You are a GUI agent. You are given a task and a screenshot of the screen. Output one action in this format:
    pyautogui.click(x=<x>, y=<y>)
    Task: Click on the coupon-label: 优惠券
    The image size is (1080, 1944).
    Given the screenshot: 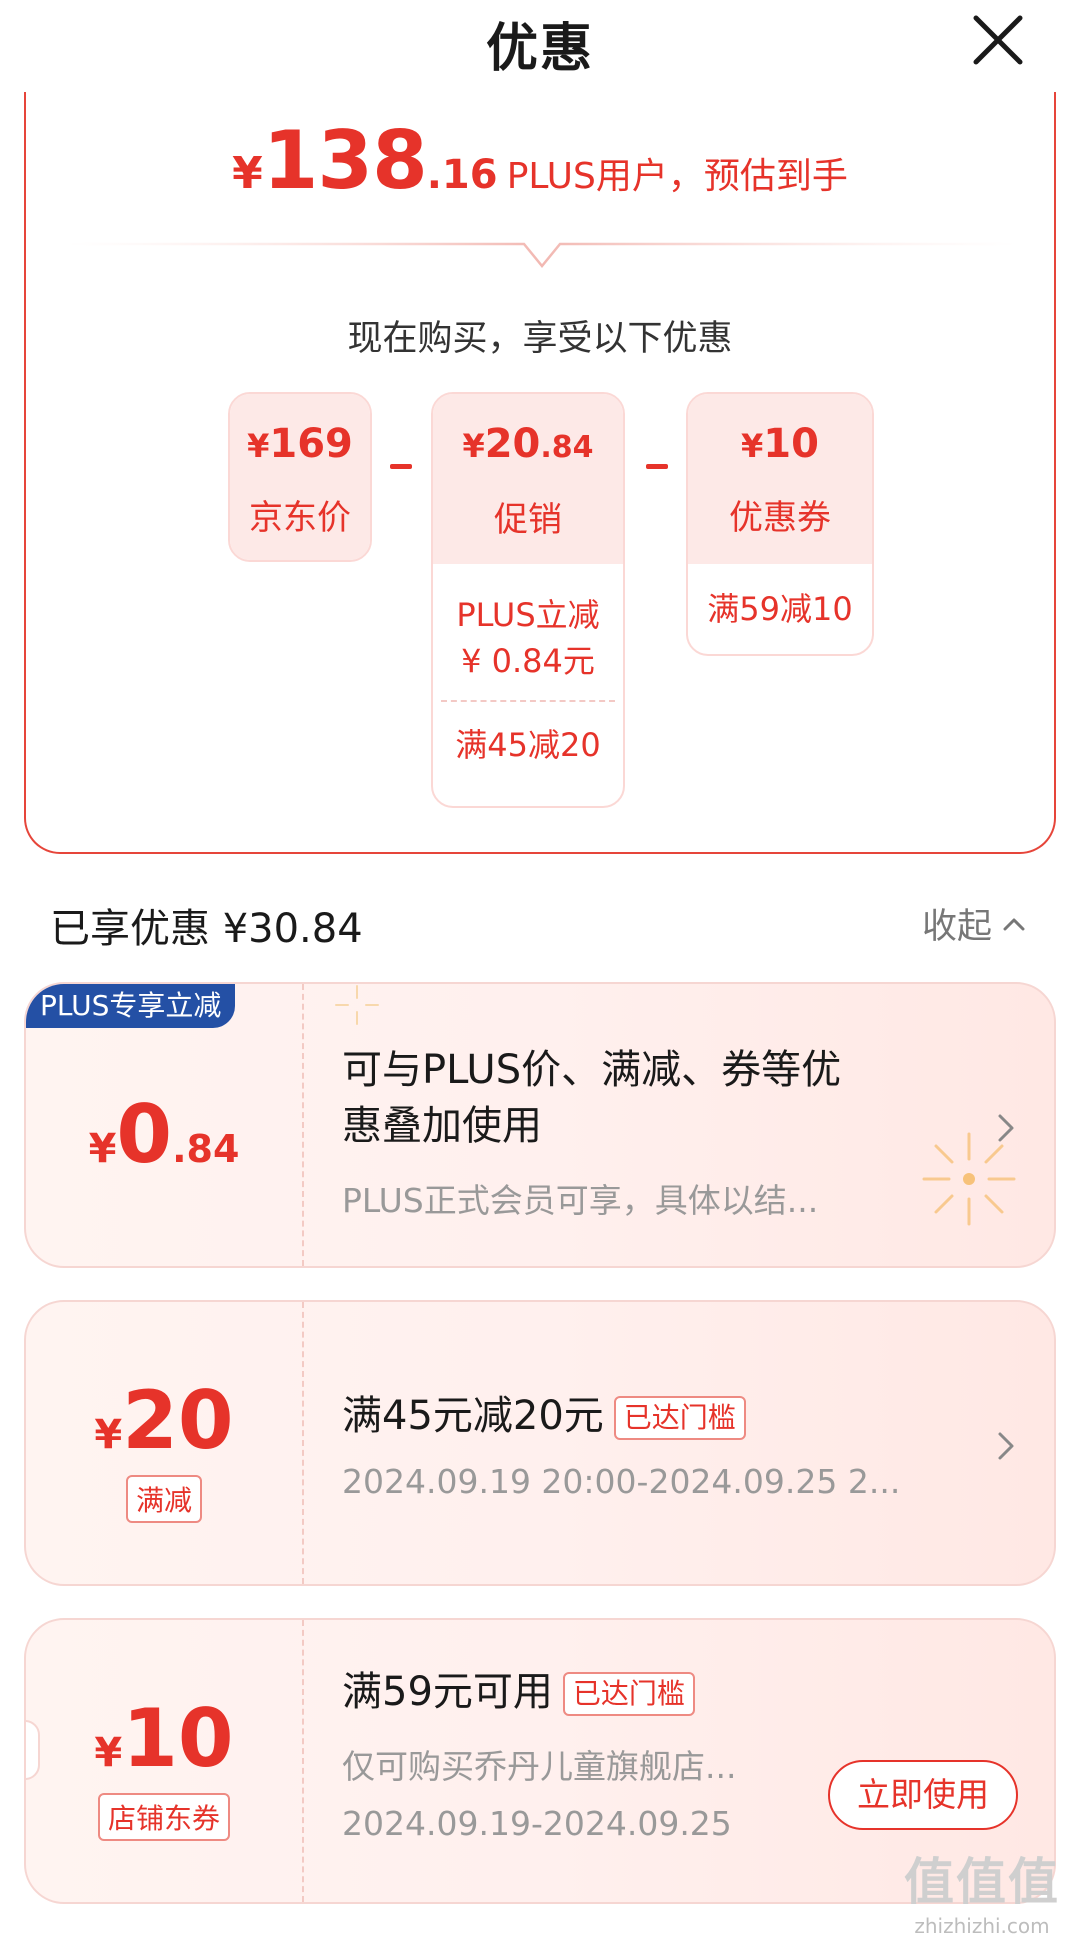 What is the action you would take?
    pyautogui.click(x=780, y=518)
    